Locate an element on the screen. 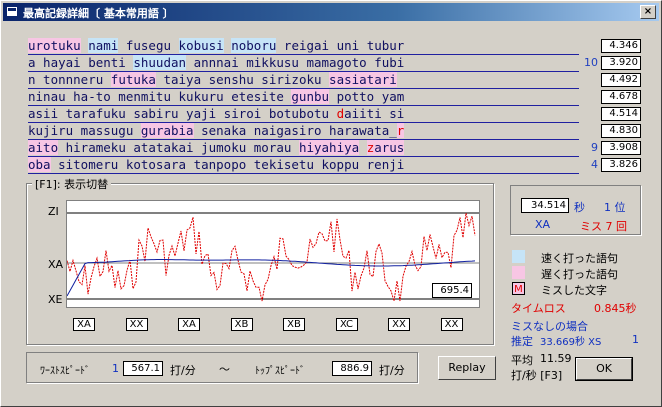 The width and height of the screenshot is (662, 407). estimate-value: 33.669秒 XS is located at coordinates (571, 342).